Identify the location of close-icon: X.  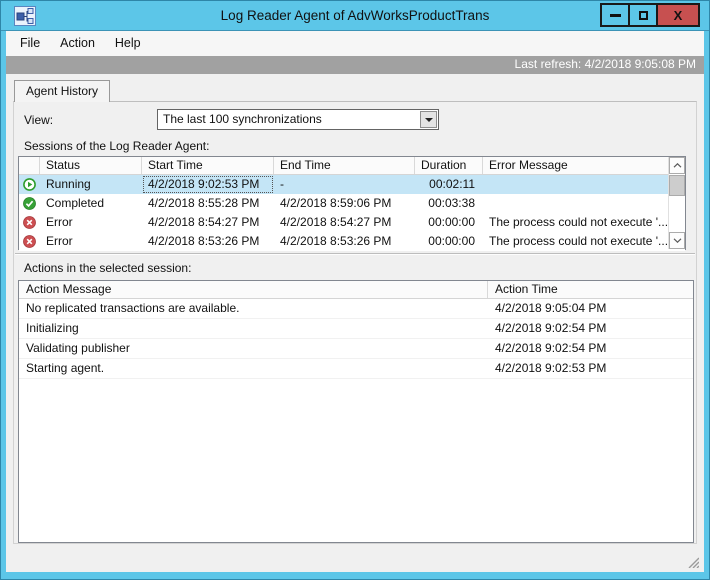
(678, 15).